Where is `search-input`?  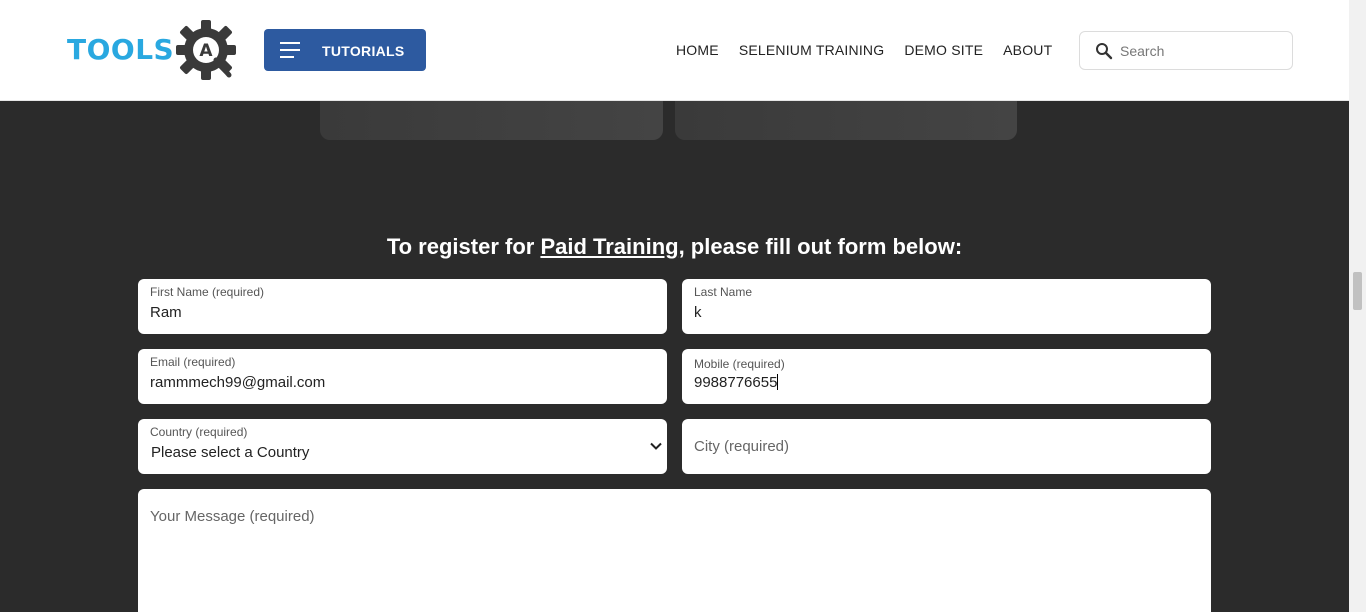
search-input is located at coordinates (1200, 51).